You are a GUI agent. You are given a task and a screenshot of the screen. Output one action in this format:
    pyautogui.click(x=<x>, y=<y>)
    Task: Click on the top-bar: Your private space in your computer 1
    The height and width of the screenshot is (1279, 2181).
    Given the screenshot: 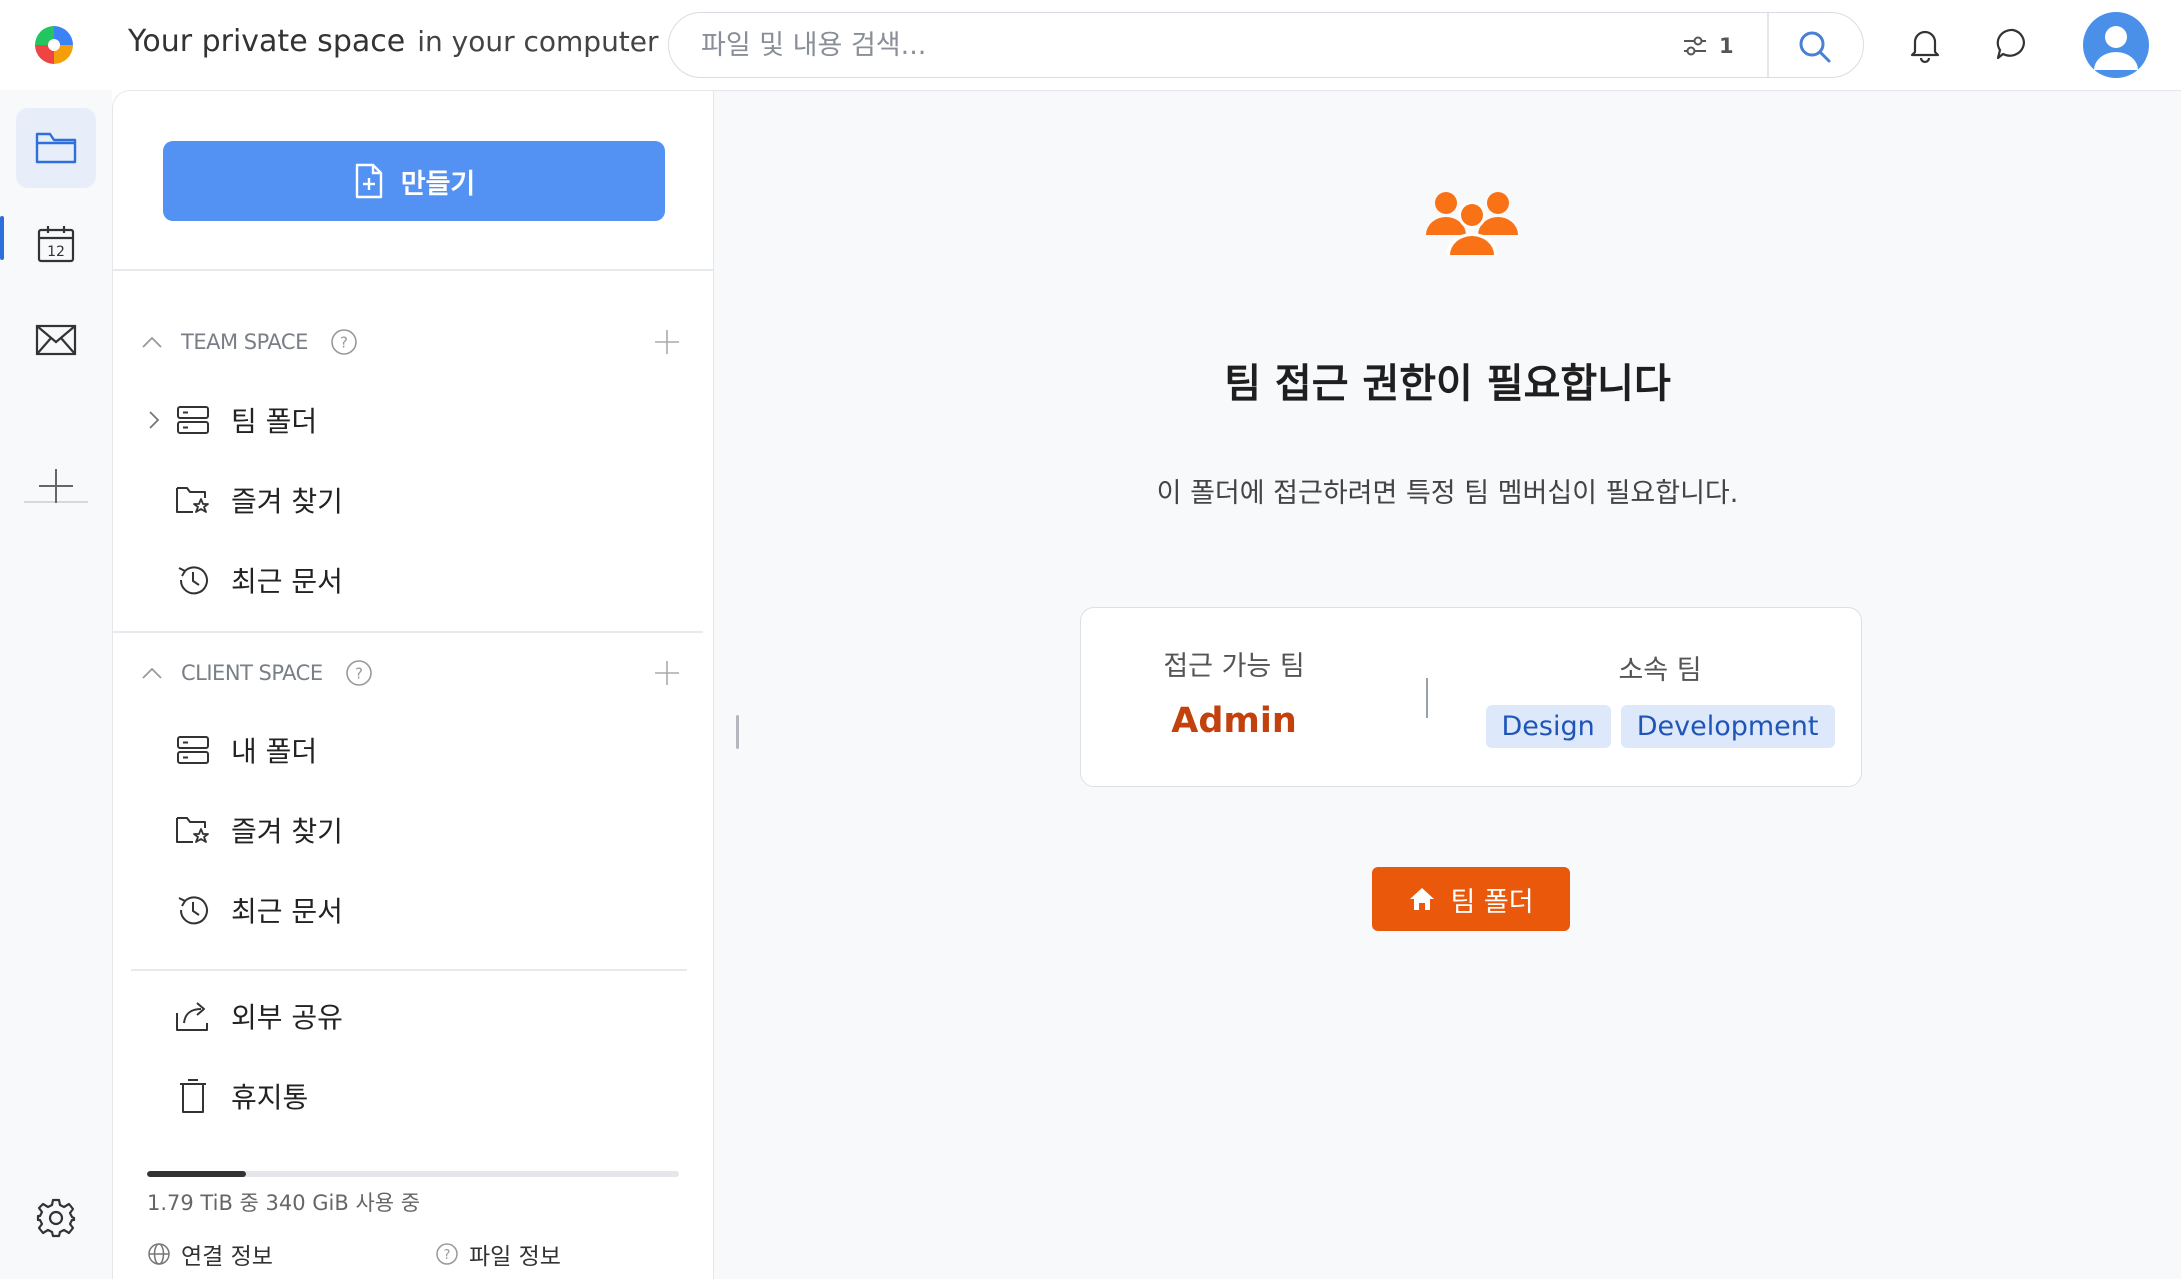 What is the action you would take?
    pyautogui.click(x=1090, y=45)
    